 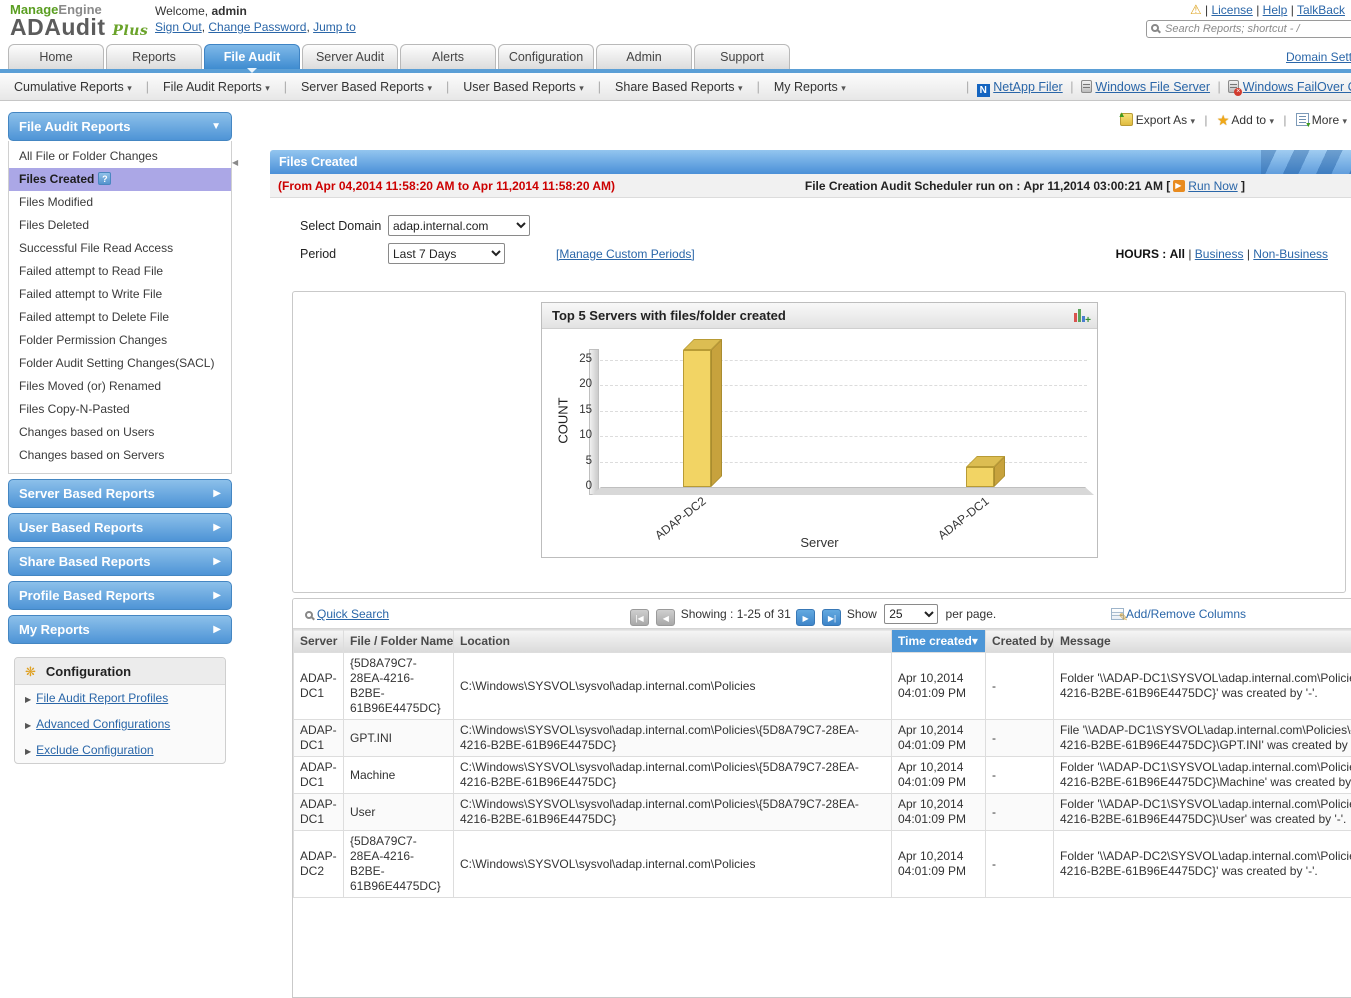 I want to click on sidebar-section-my-reports: My Reports▶, so click(x=120, y=629).